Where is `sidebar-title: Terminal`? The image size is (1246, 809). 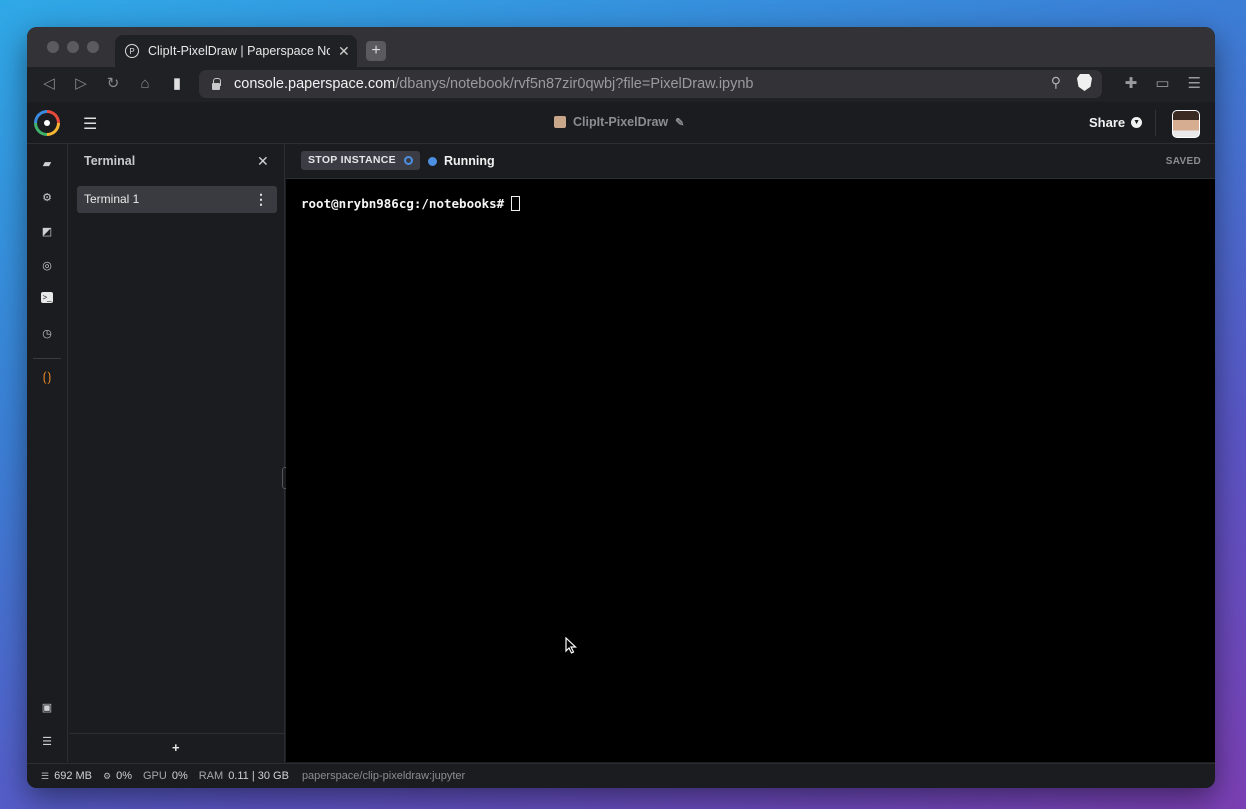 sidebar-title: Terminal is located at coordinates (110, 161).